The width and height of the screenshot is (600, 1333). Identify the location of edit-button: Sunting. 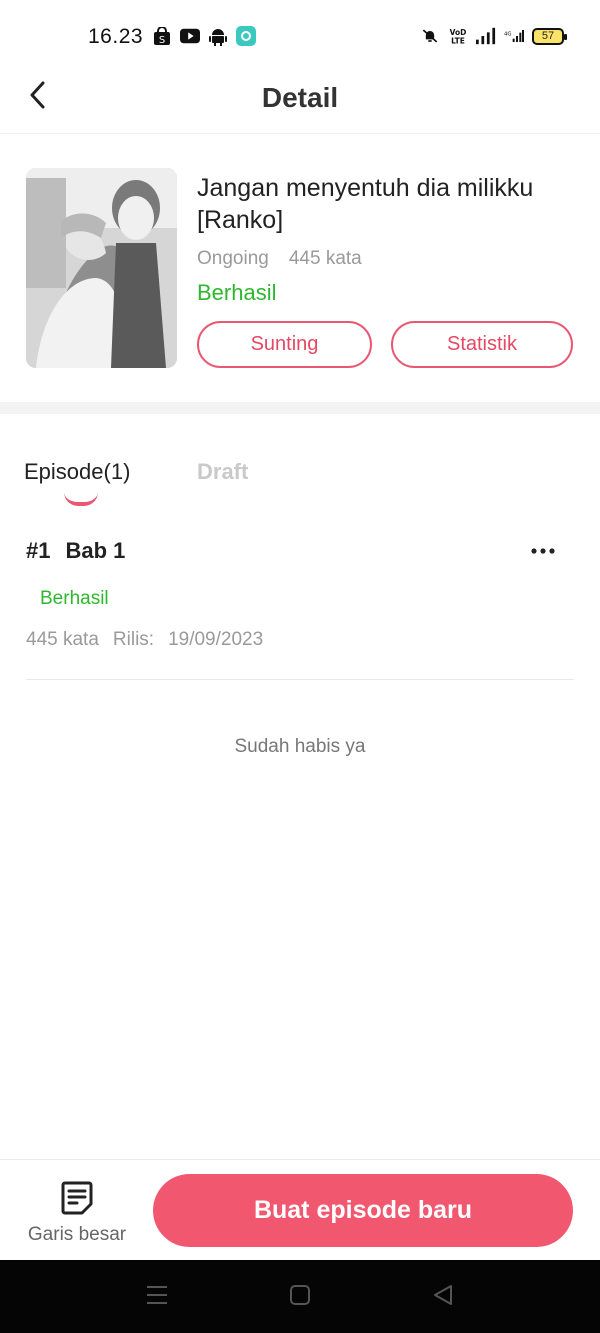
(284, 344).